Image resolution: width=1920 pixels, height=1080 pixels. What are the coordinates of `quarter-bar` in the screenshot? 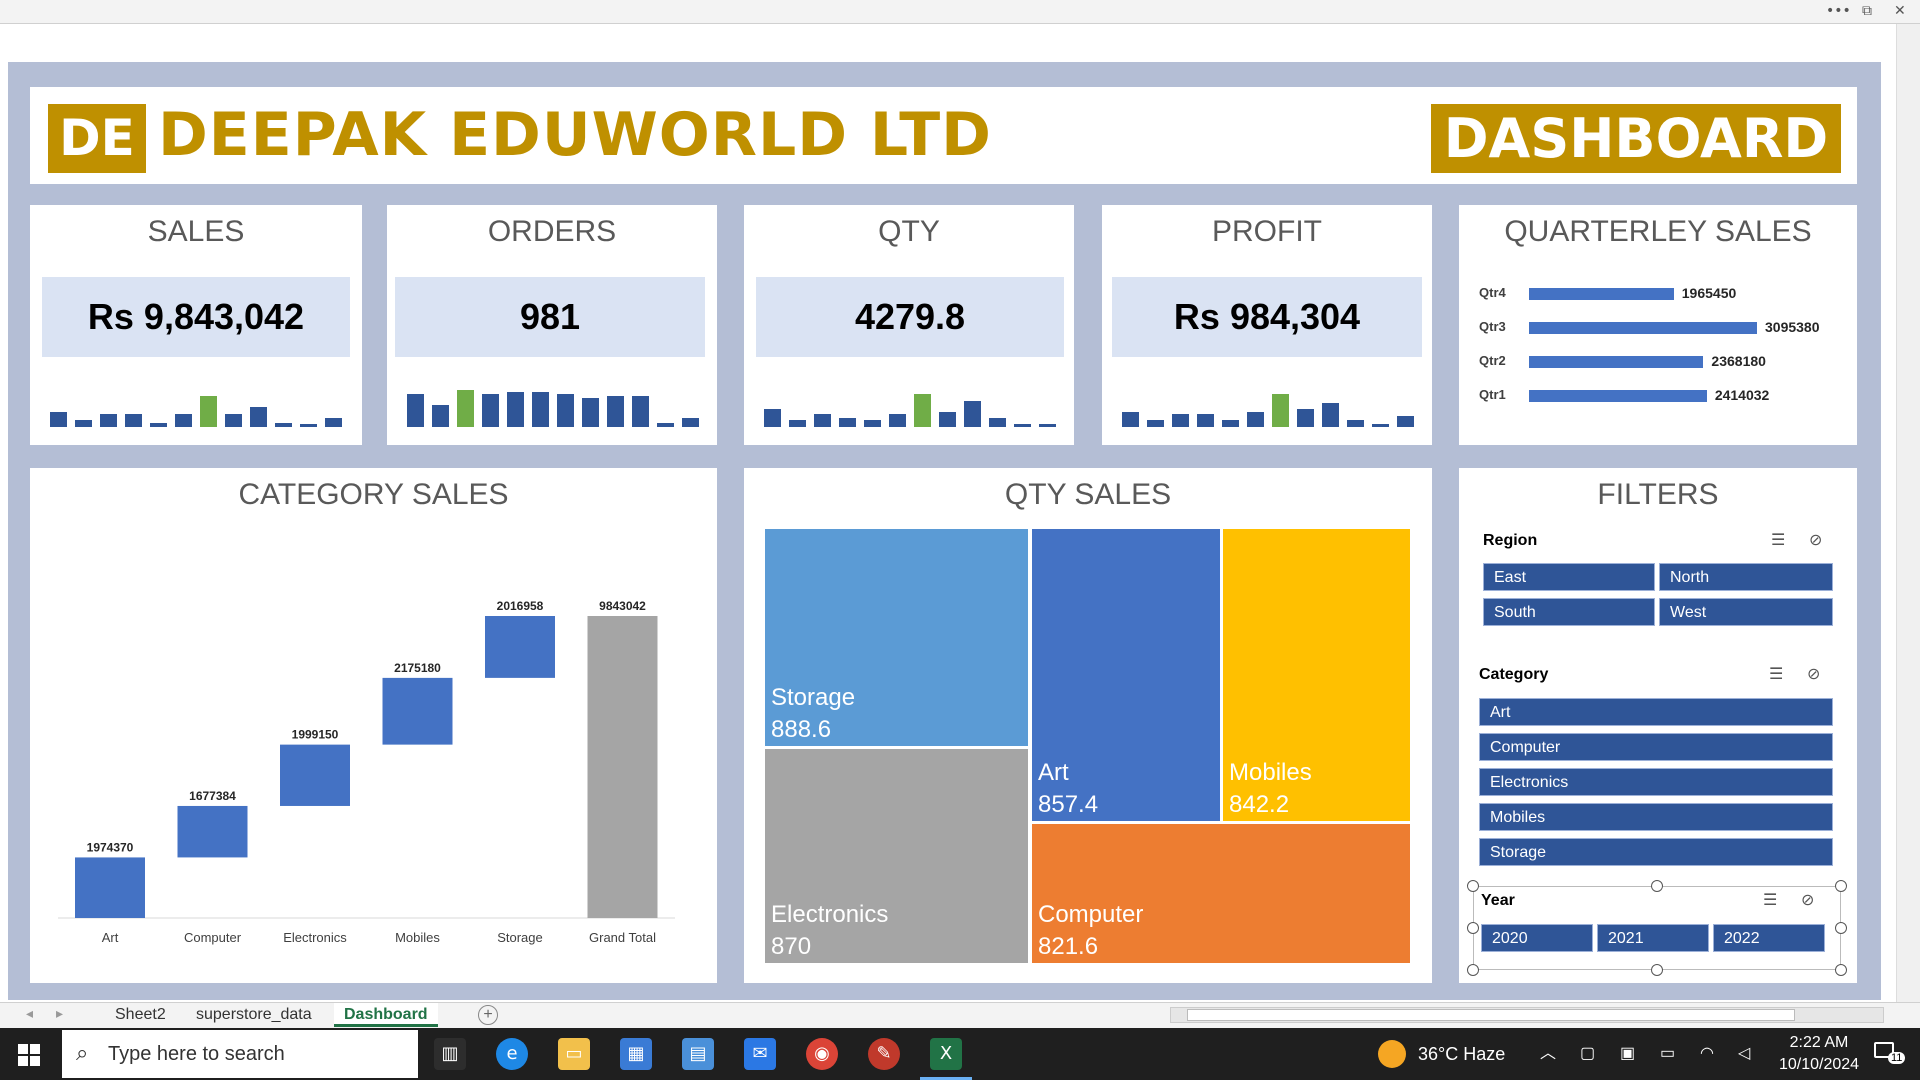 It's located at (1618, 396).